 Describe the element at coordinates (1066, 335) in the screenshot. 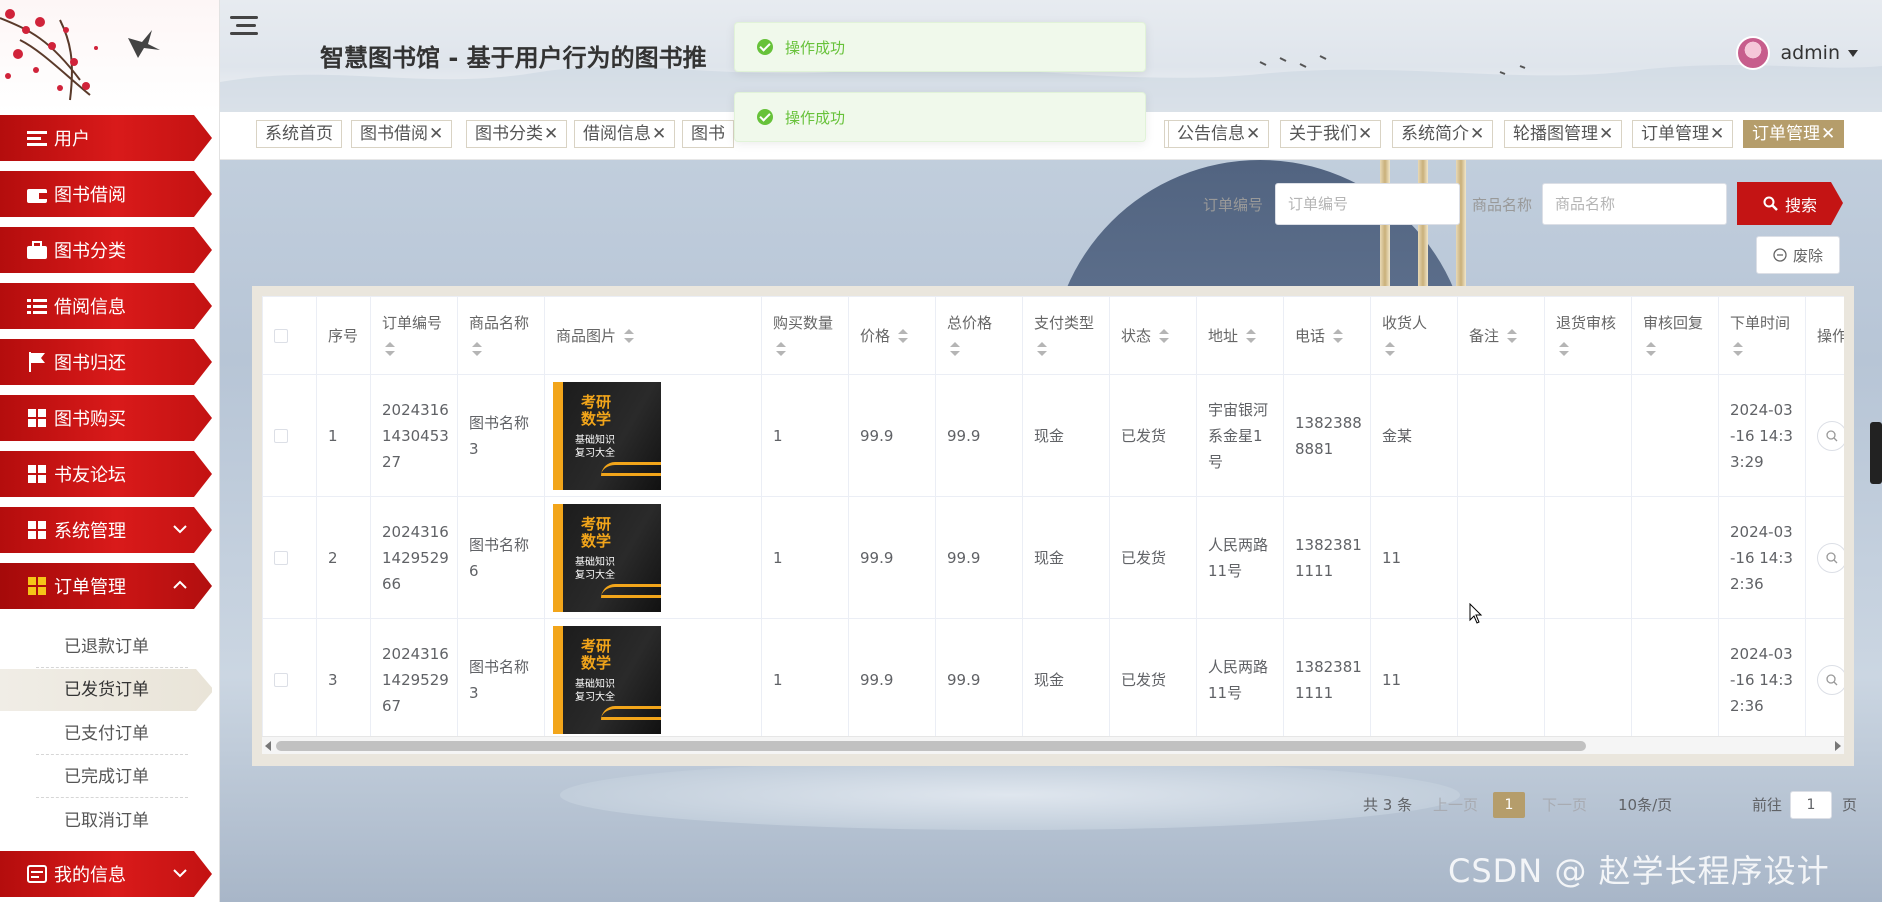

I see `column-header: 支付类型` at that location.